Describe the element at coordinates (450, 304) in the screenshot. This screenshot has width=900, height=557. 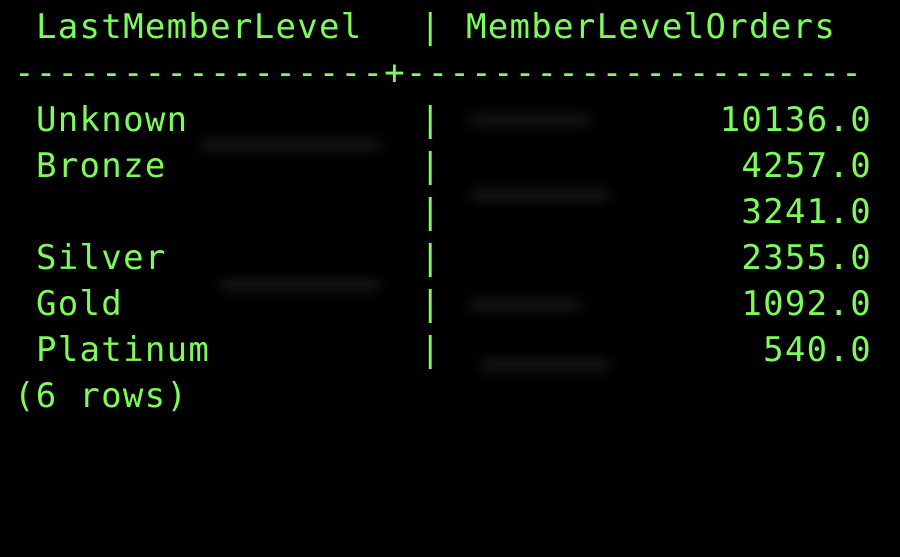
I see `table-row: Gold | 1092.0` at that location.